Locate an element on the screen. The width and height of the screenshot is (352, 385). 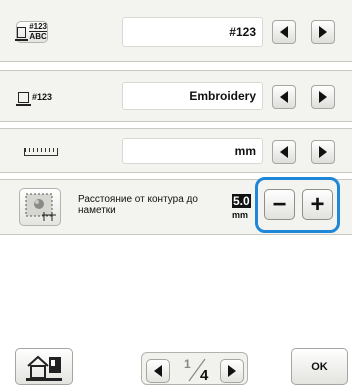
row1-prev-button is located at coordinates (284, 32).